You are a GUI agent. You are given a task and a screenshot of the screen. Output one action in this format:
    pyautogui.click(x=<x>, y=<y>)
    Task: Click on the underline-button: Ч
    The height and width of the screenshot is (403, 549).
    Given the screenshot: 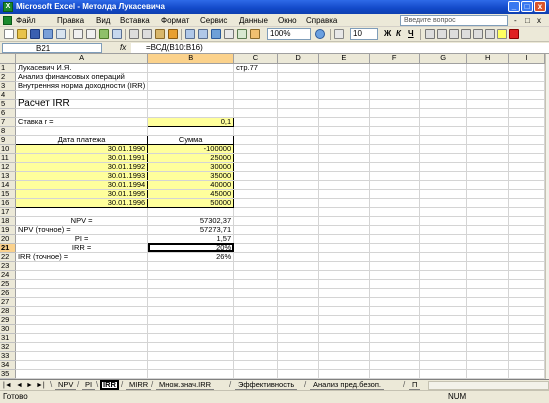 What is the action you would take?
    pyautogui.click(x=411, y=34)
    